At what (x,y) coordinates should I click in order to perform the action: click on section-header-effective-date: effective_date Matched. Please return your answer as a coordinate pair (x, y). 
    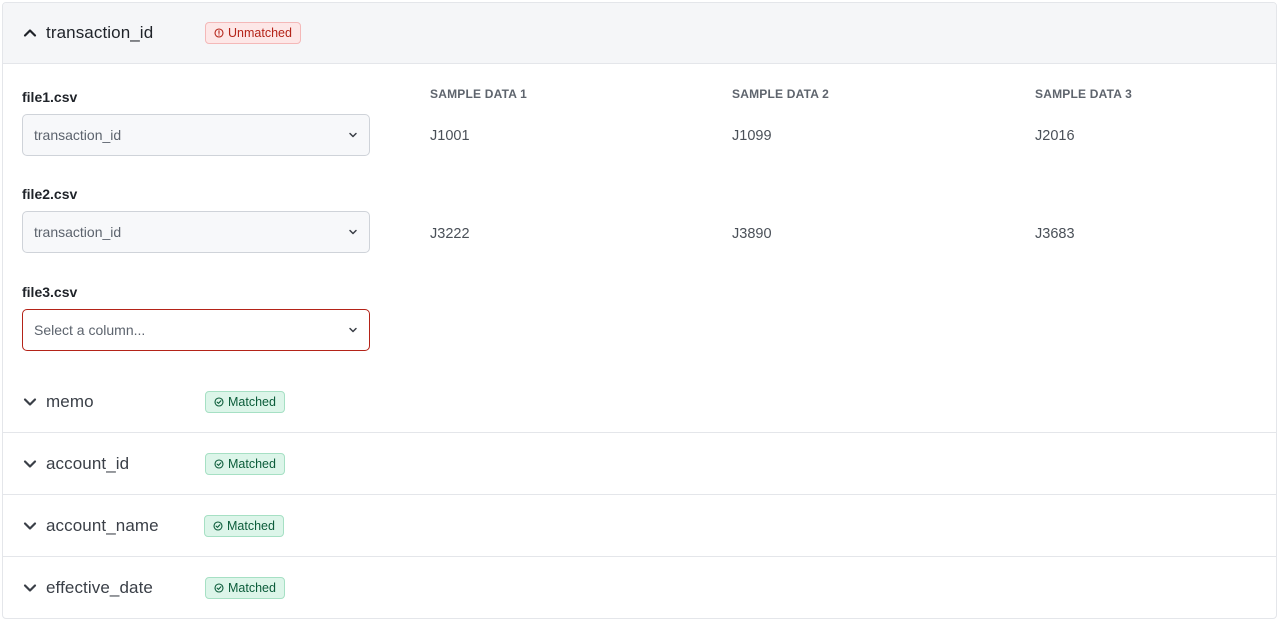
    Looking at the image, I should click on (639, 587).